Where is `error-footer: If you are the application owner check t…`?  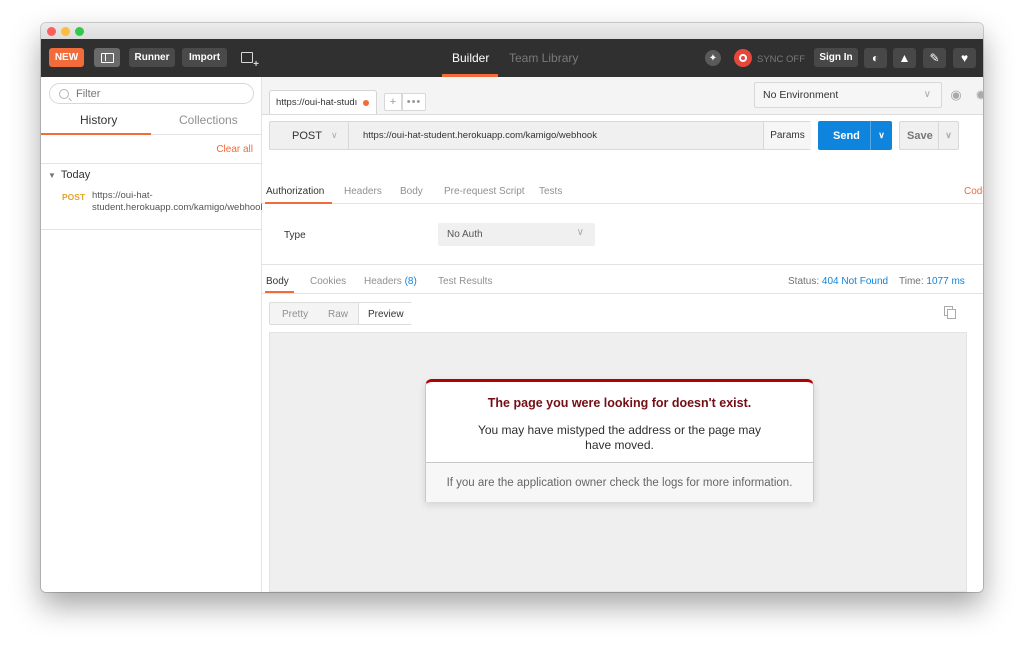 error-footer: If you are the application owner check t… is located at coordinates (619, 482).